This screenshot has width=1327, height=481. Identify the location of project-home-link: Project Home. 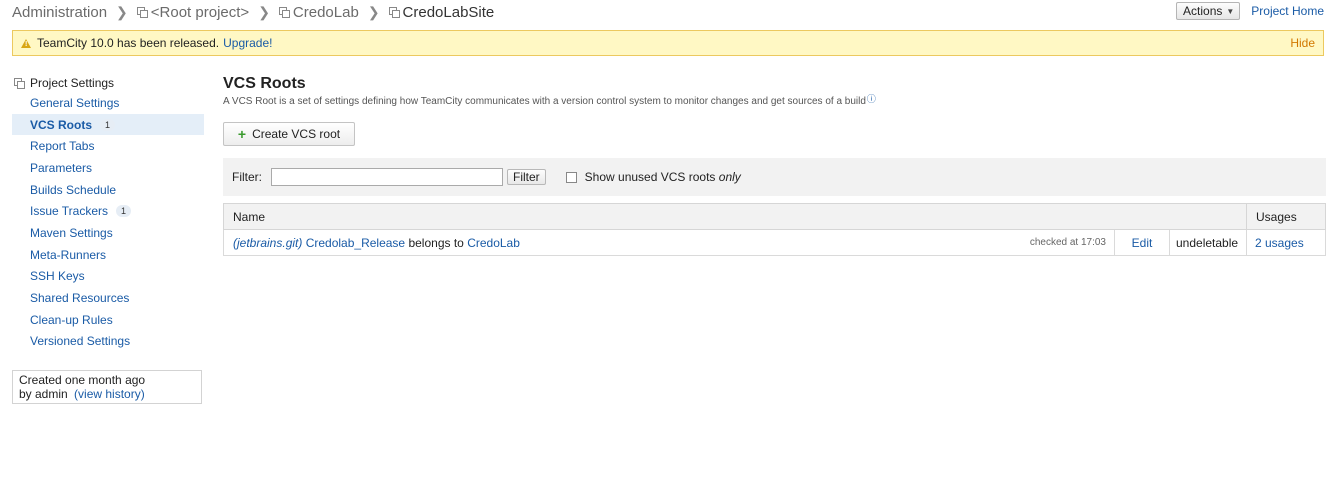
(1287, 11).